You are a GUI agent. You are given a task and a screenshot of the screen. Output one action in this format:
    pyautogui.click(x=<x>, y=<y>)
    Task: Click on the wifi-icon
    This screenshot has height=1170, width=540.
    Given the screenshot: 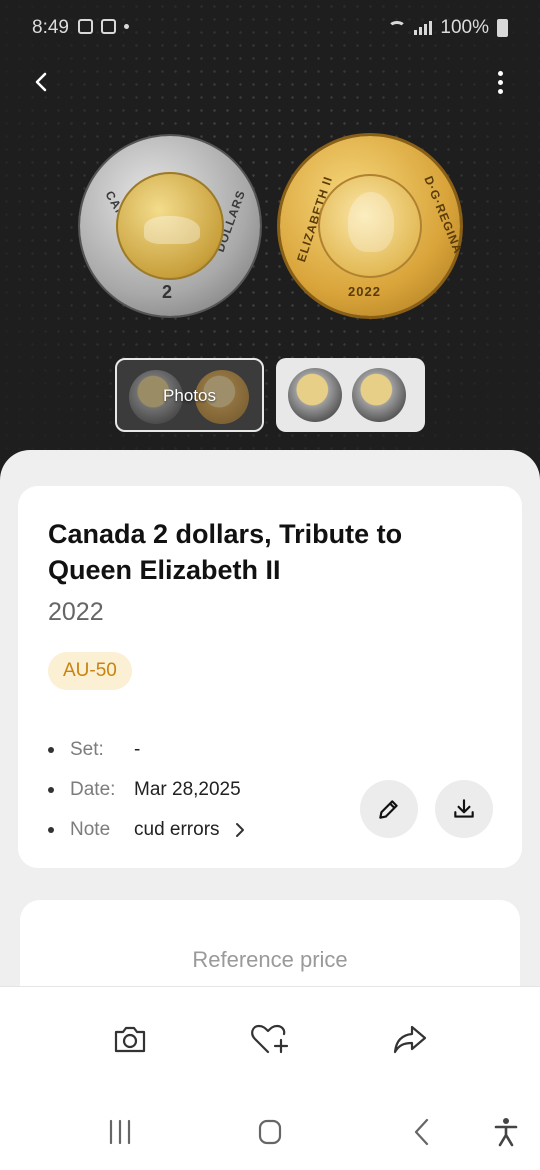 What is the action you would take?
    pyautogui.click(x=397, y=28)
    